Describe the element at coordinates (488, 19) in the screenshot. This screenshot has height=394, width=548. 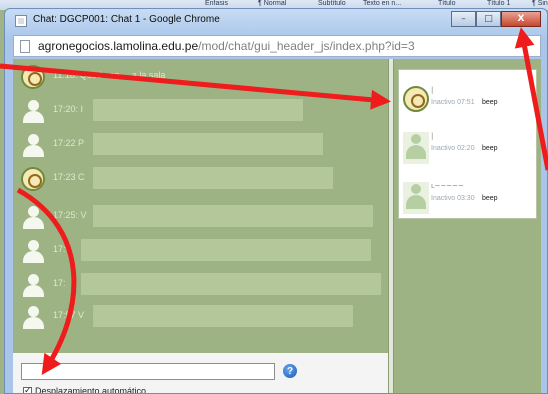
I see `maximize-button: □` at that location.